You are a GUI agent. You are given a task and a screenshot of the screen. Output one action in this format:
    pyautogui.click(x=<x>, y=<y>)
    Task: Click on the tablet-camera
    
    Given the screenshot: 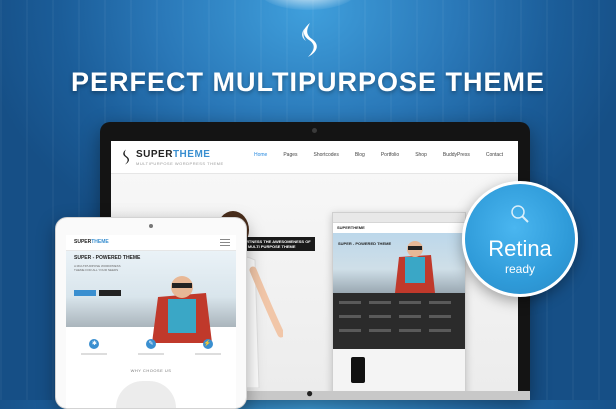 What is the action you would take?
    pyautogui.click(x=151, y=226)
    